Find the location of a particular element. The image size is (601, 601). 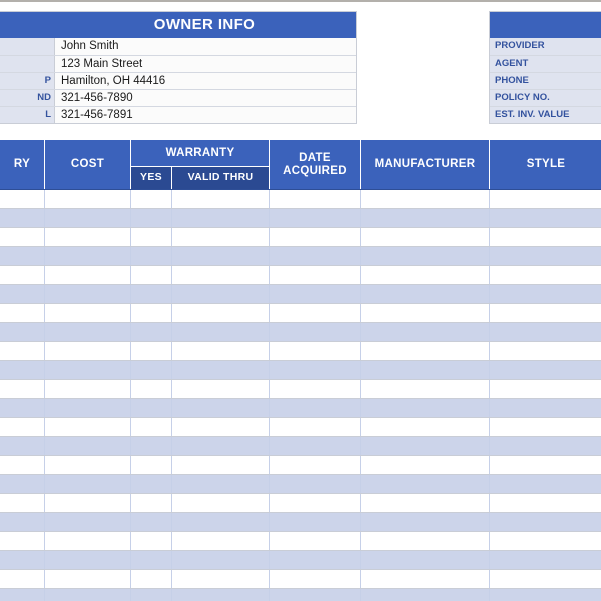

column-header-cost: COST is located at coordinates (87, 164).